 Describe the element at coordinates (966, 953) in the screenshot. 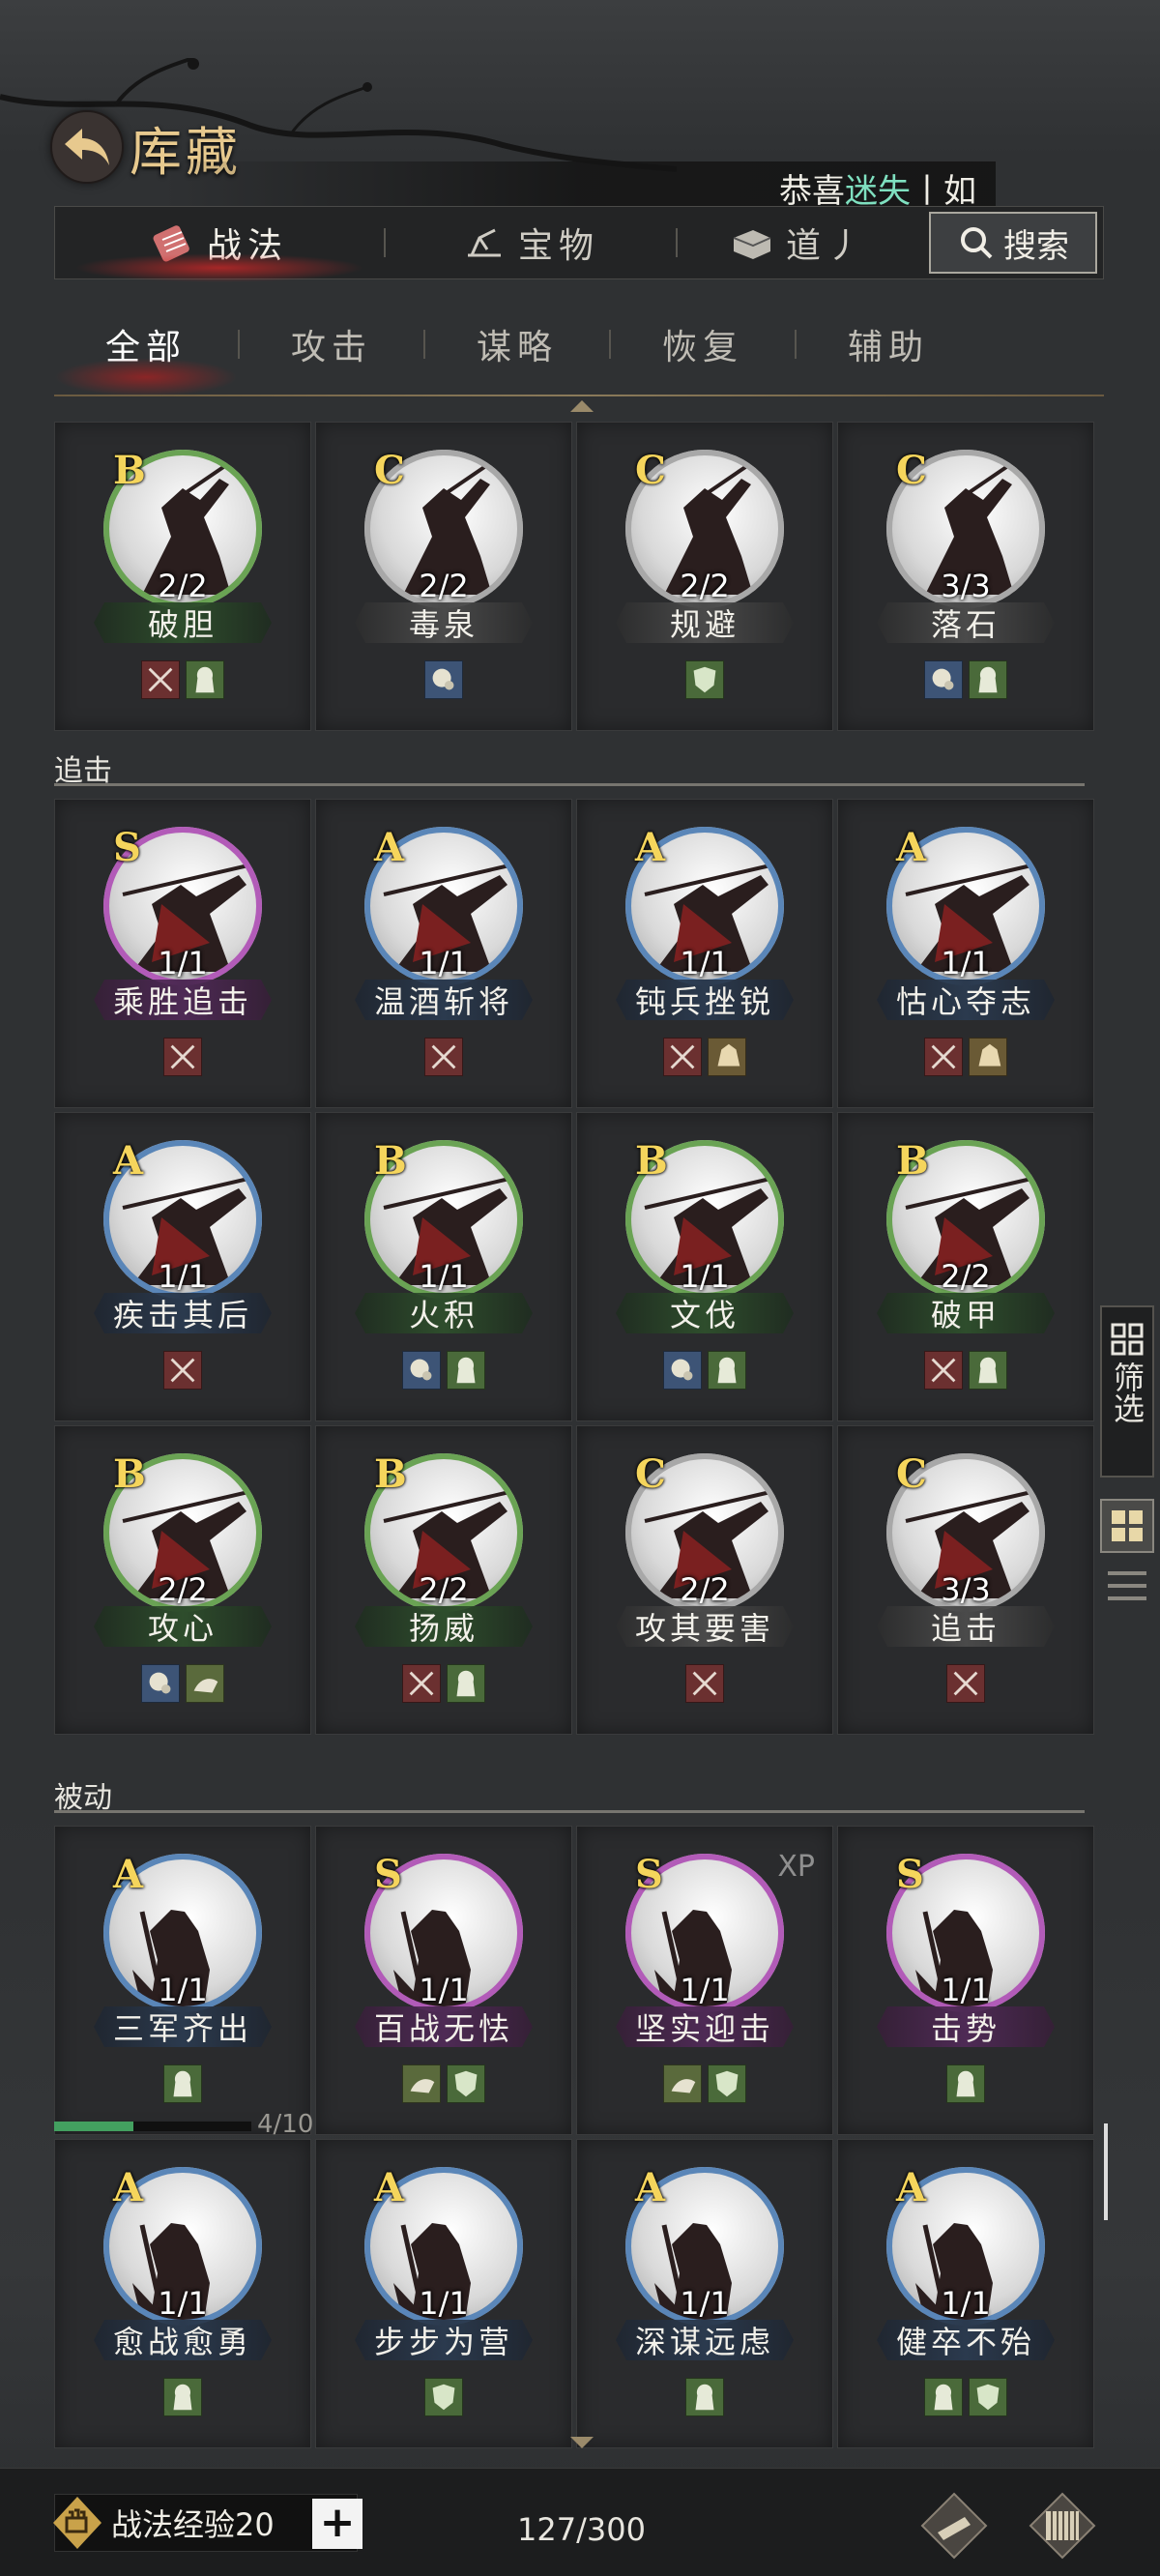

I see `tactic-card: A 1/1 怙心夺志` at that location.